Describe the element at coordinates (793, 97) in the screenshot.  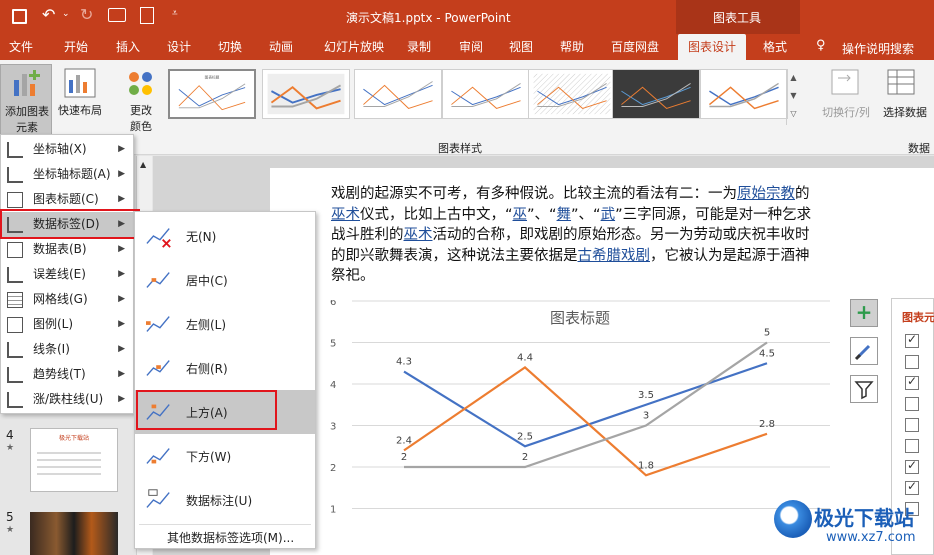
I see `gallery-scroll: ▲ ▼ ▽` at that location.